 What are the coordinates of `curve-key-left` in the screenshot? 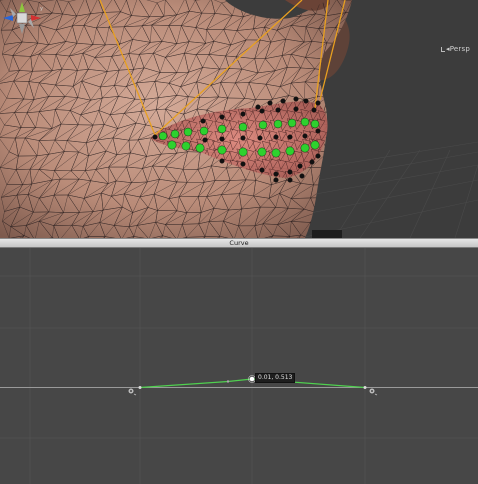 It's located at (140, 387).